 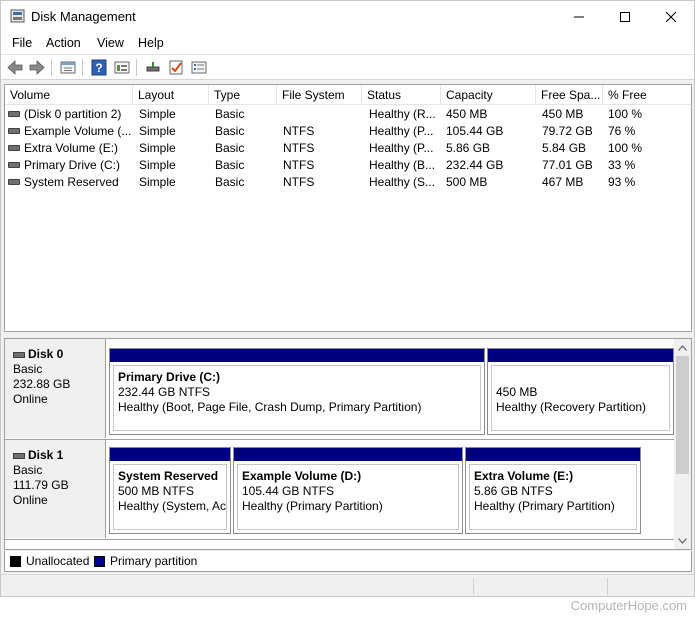 I want to click on cell-free-space: 79.72 GB, so click(x=567, y=131).